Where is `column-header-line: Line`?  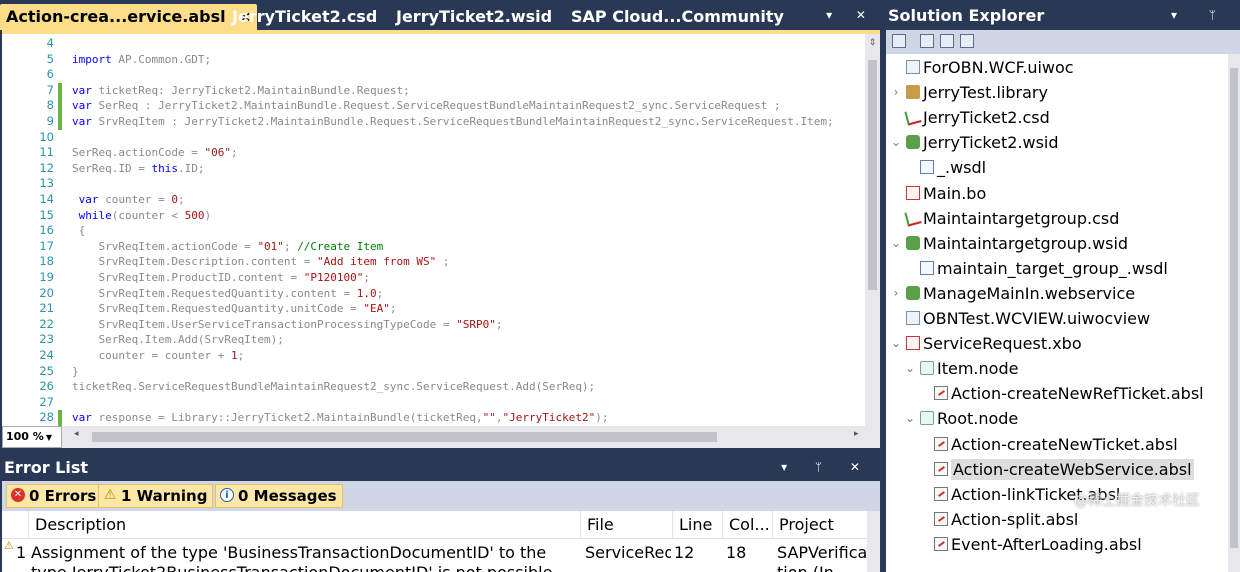 column-header-line: Line is located at coordinates (697, 525).